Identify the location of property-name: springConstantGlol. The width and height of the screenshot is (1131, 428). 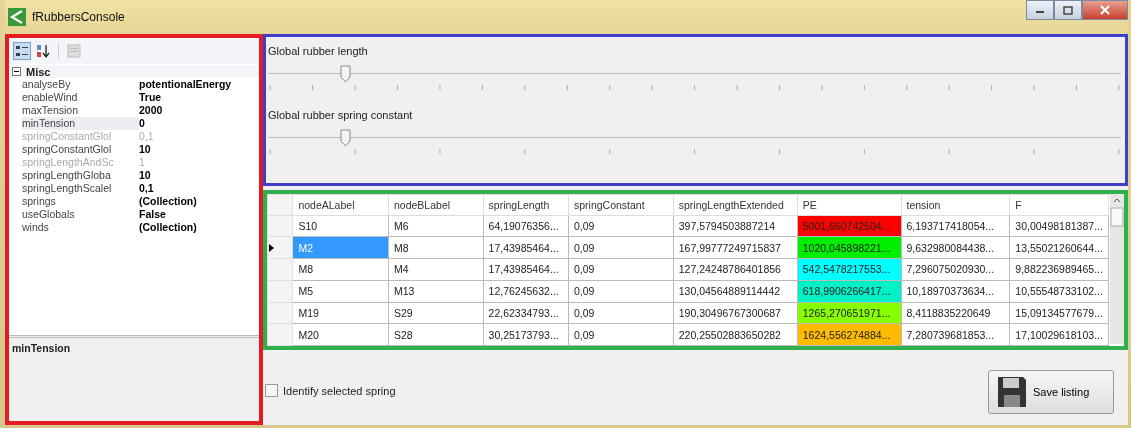
(80, 149).